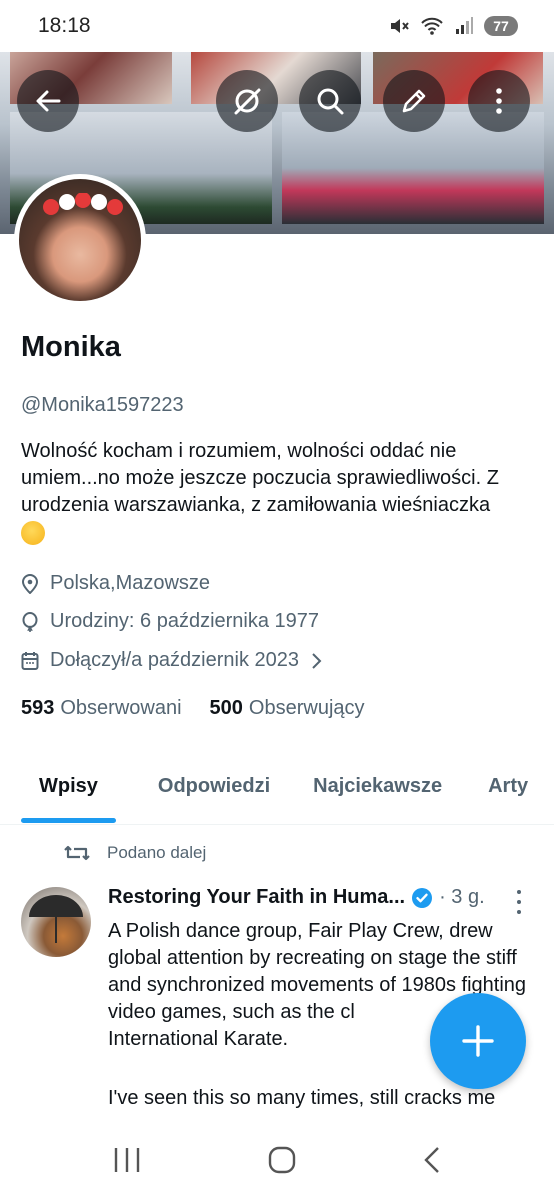  What do you see at coordinates (175, 660) in the screenshot?
I see `joined-text: Dołączył/a październik 2023` at bounding box center [175, 660].